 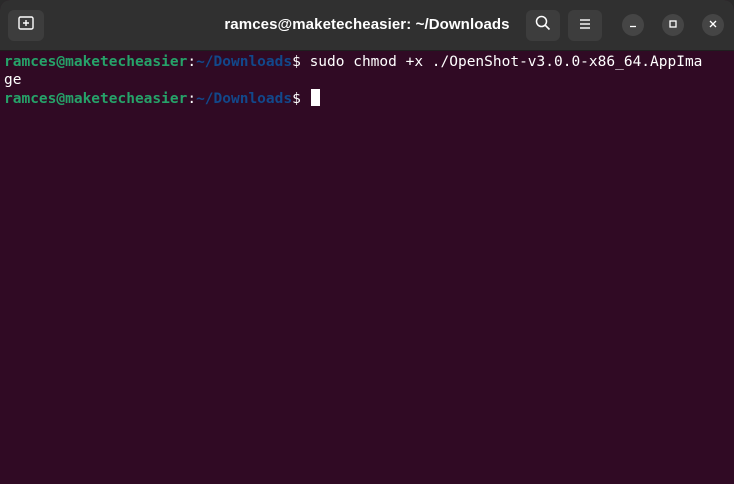 I want to click on header-bar: ramces@maketecheasier: ~/Downloads, so click(x=367, y=25).